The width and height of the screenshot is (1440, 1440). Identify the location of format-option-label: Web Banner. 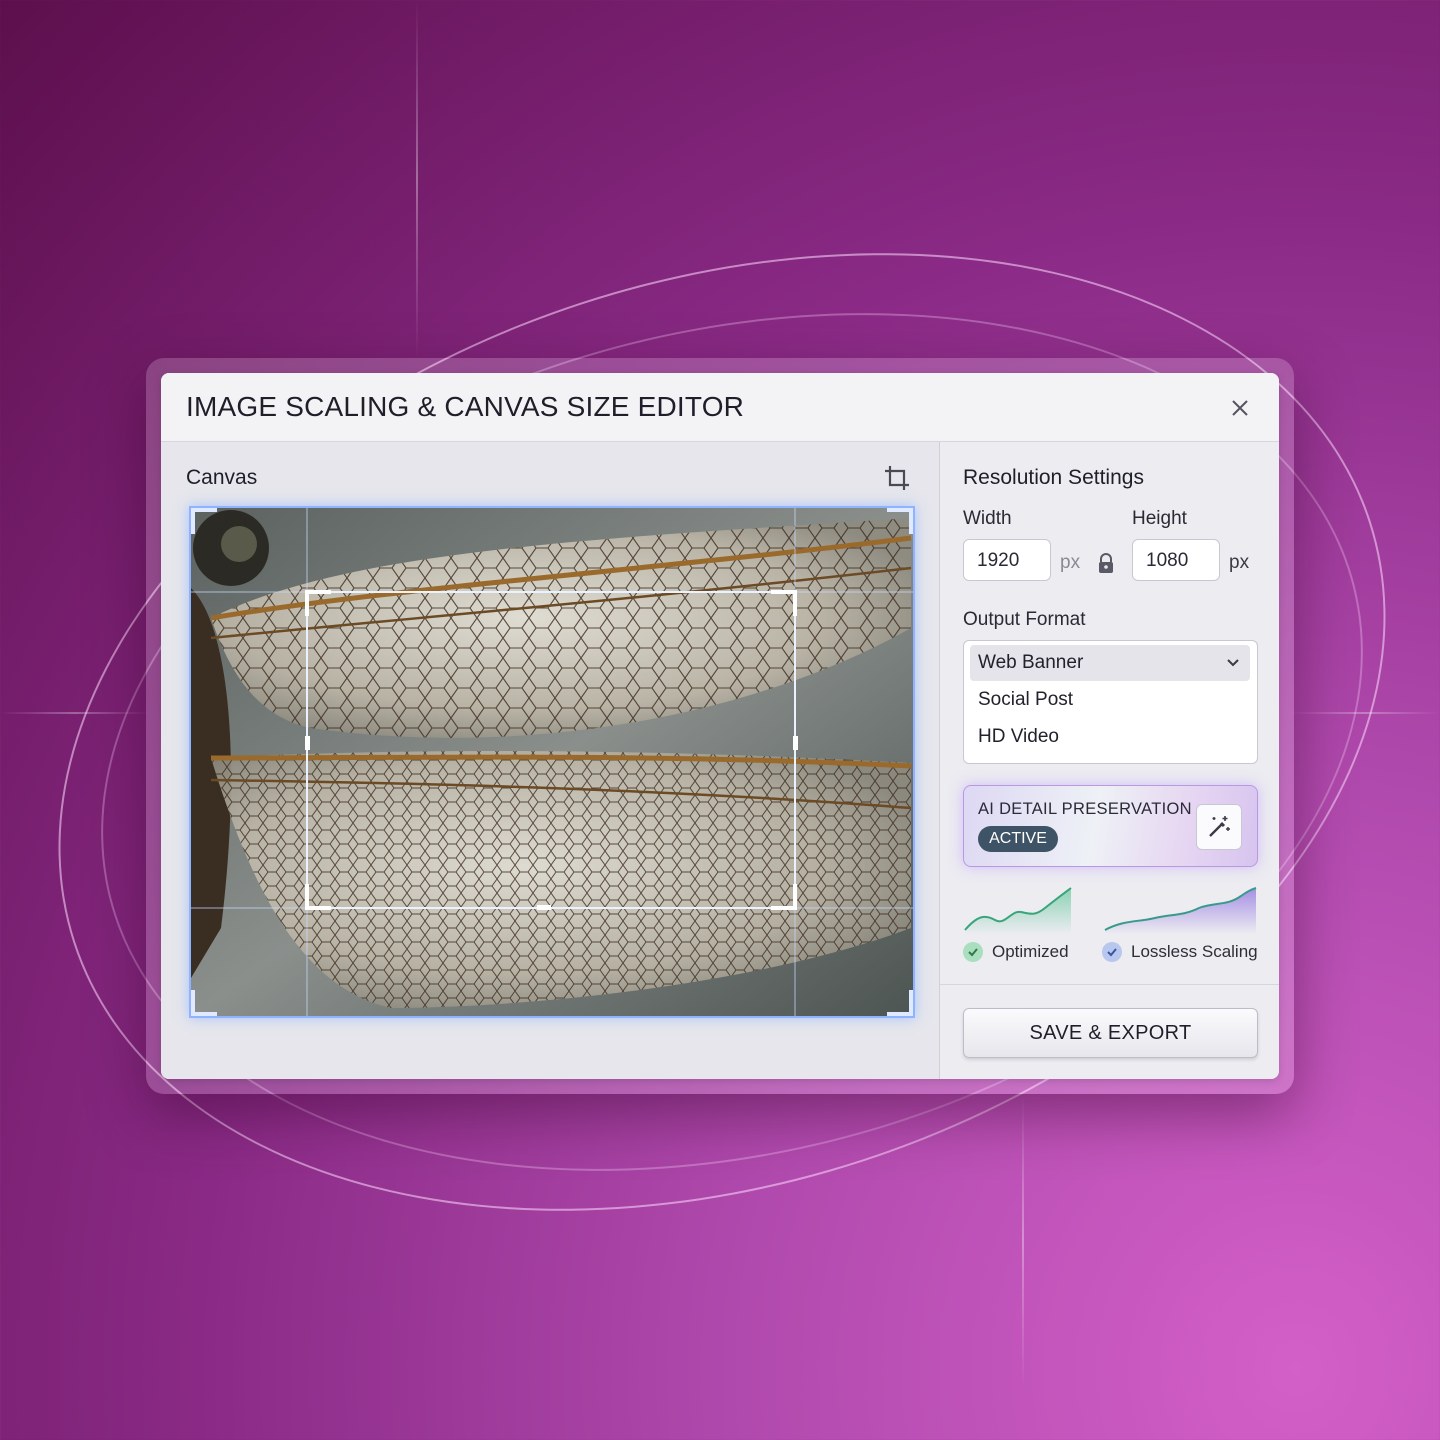
(1031, 662).